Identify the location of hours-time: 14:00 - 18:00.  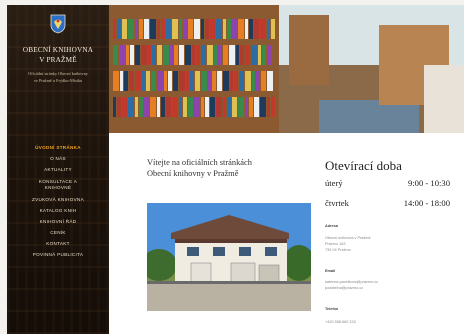
(426, 203).